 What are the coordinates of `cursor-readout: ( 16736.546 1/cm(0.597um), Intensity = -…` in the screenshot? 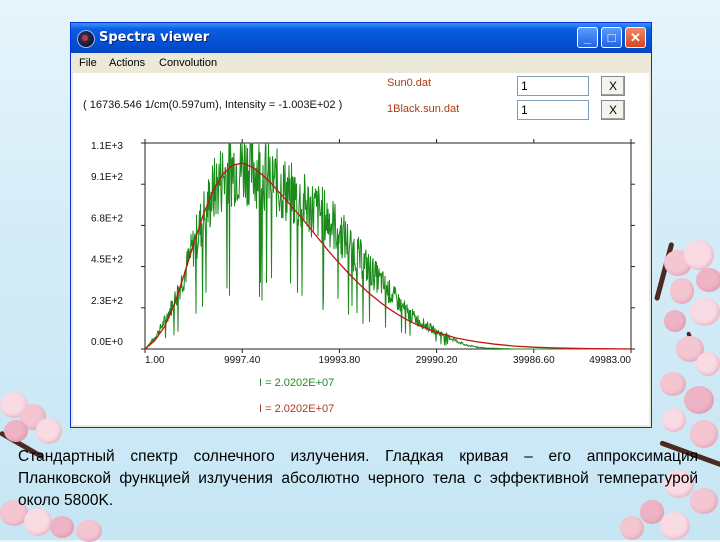 It's located at (213, 105).